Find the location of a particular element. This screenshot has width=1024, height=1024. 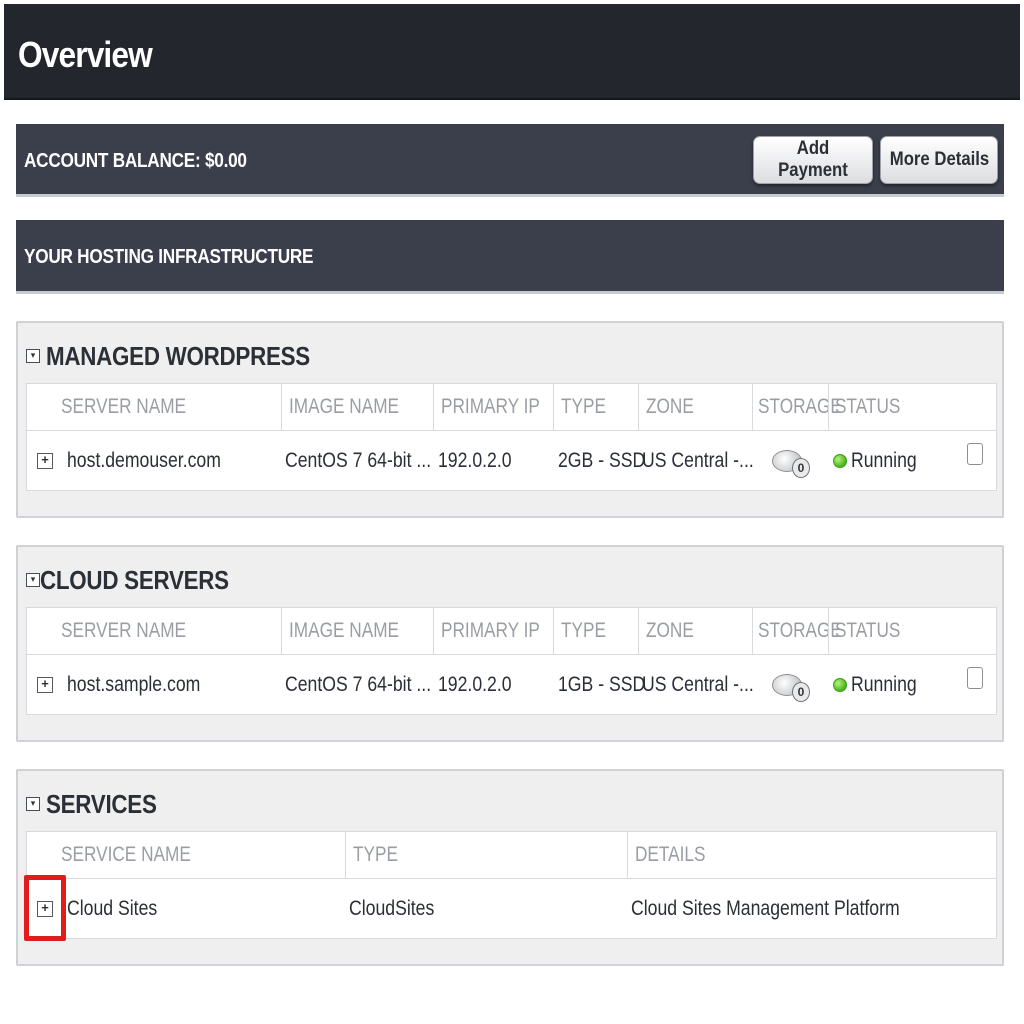

more-details-button: More Details is located at coordinates (939, 160).